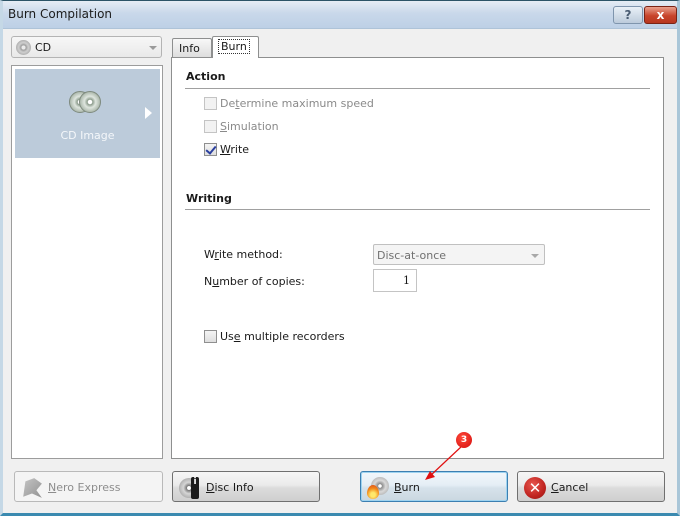  What do you see at coordinates (535, 488) in the screenshot?
I see `cancel-x-icon: ✕` at bounding box center [535, 488].